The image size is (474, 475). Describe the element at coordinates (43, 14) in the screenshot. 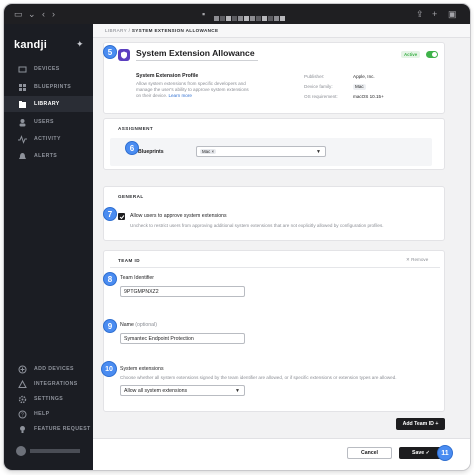

I see `back-icon: ‹` at that location.